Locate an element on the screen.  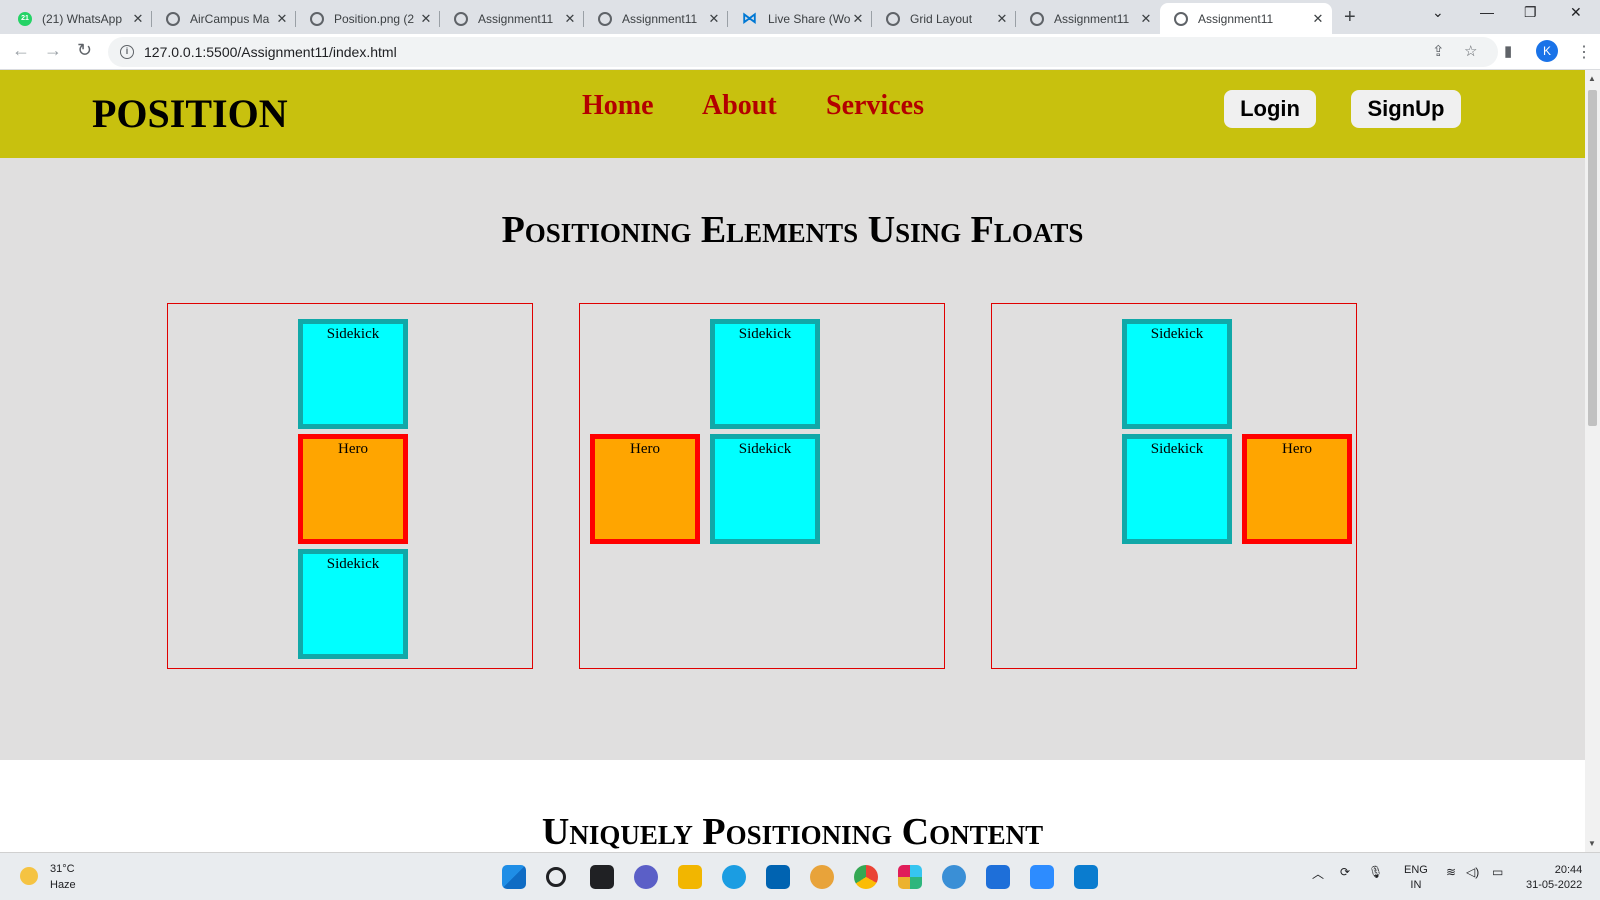
microphone-icon: 🎙 is located at coordinates (1375, 872).